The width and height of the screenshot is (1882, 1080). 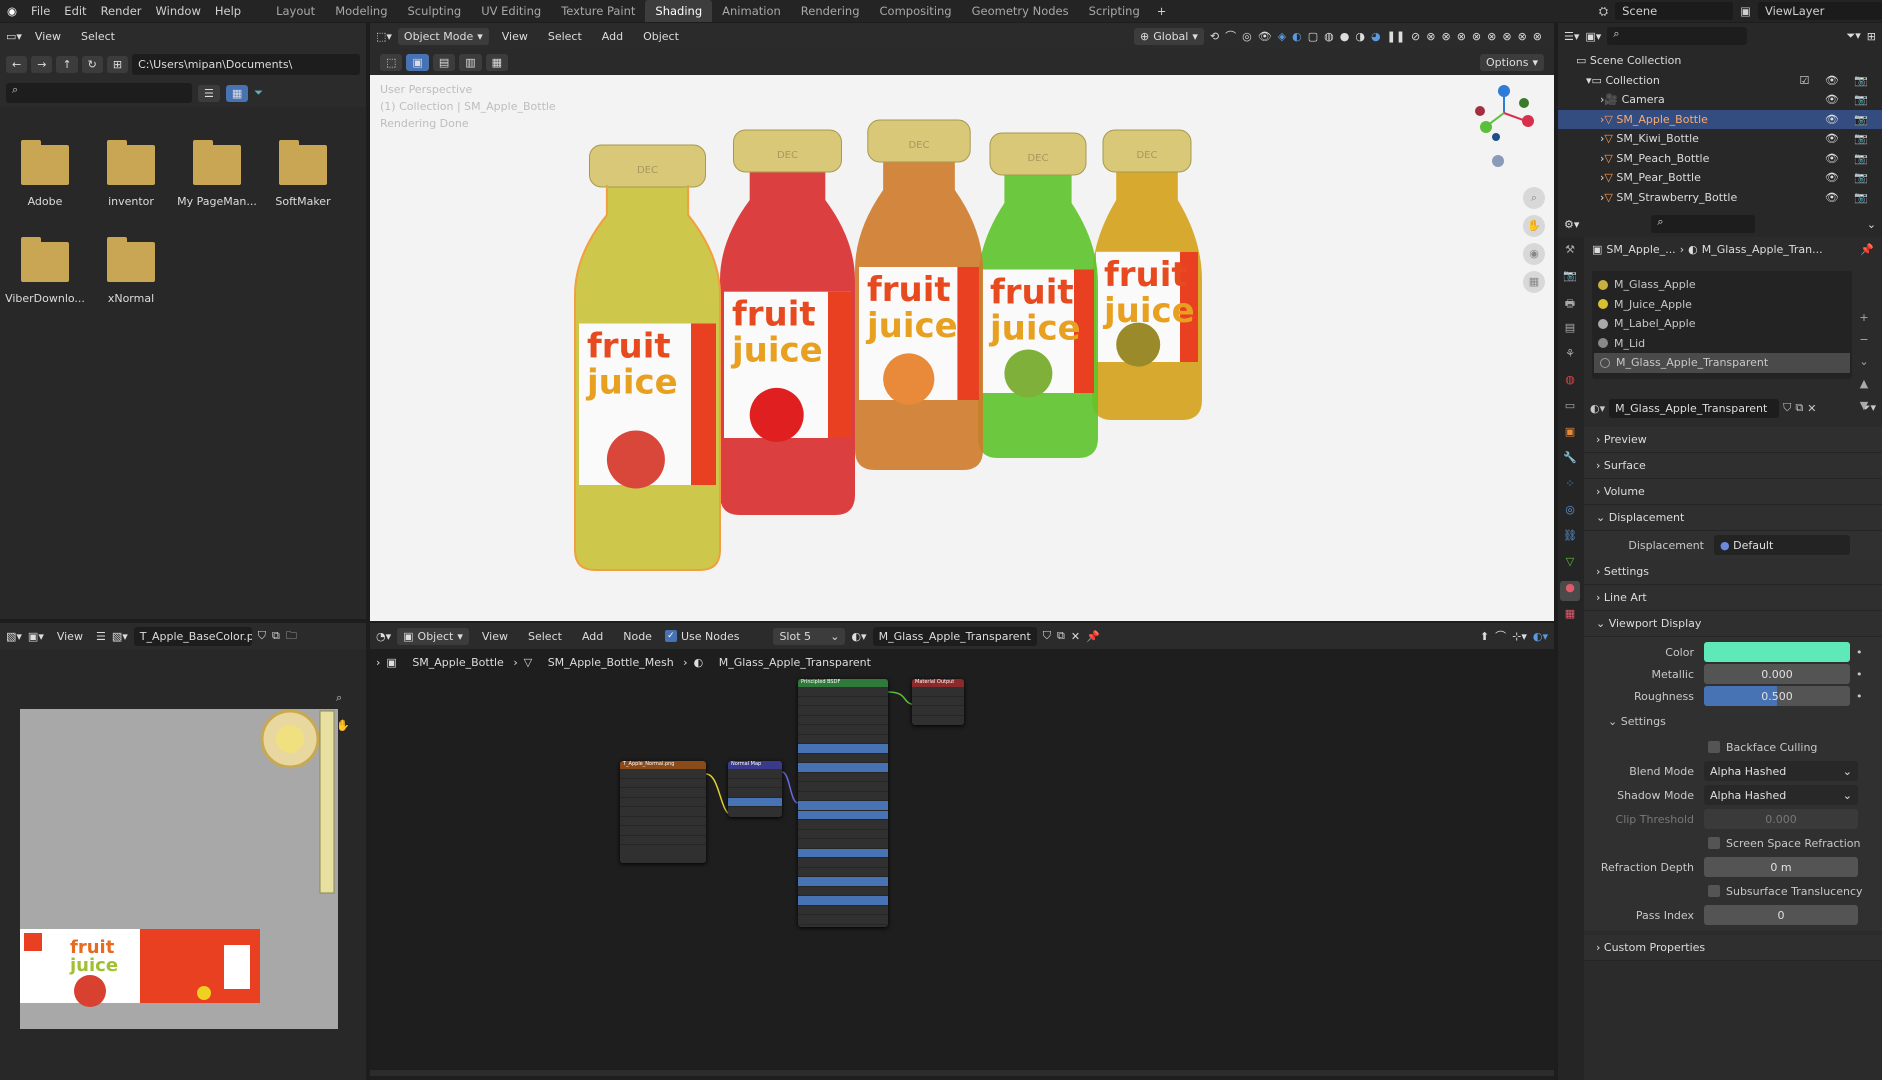 I want to click on section-surface: › Surface, so click(x=1733, y=466).